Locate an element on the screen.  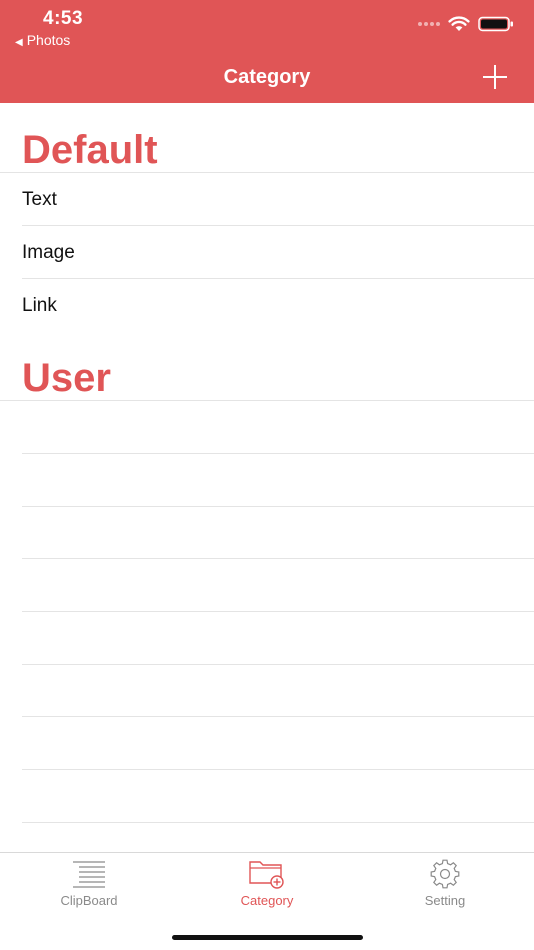
status-time: 4:53 is located at coordinates (63, 18).